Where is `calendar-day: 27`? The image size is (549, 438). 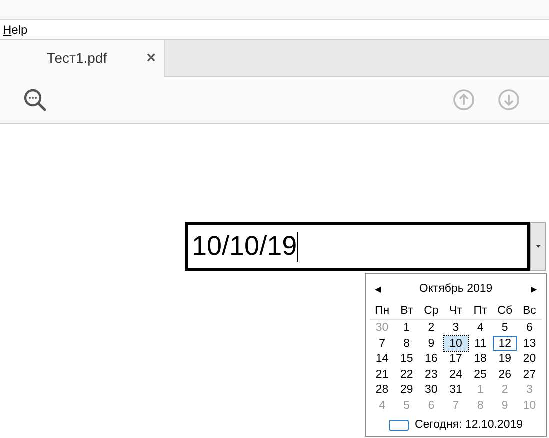 calendar-day: 27 is located at coordinates (529, 374).